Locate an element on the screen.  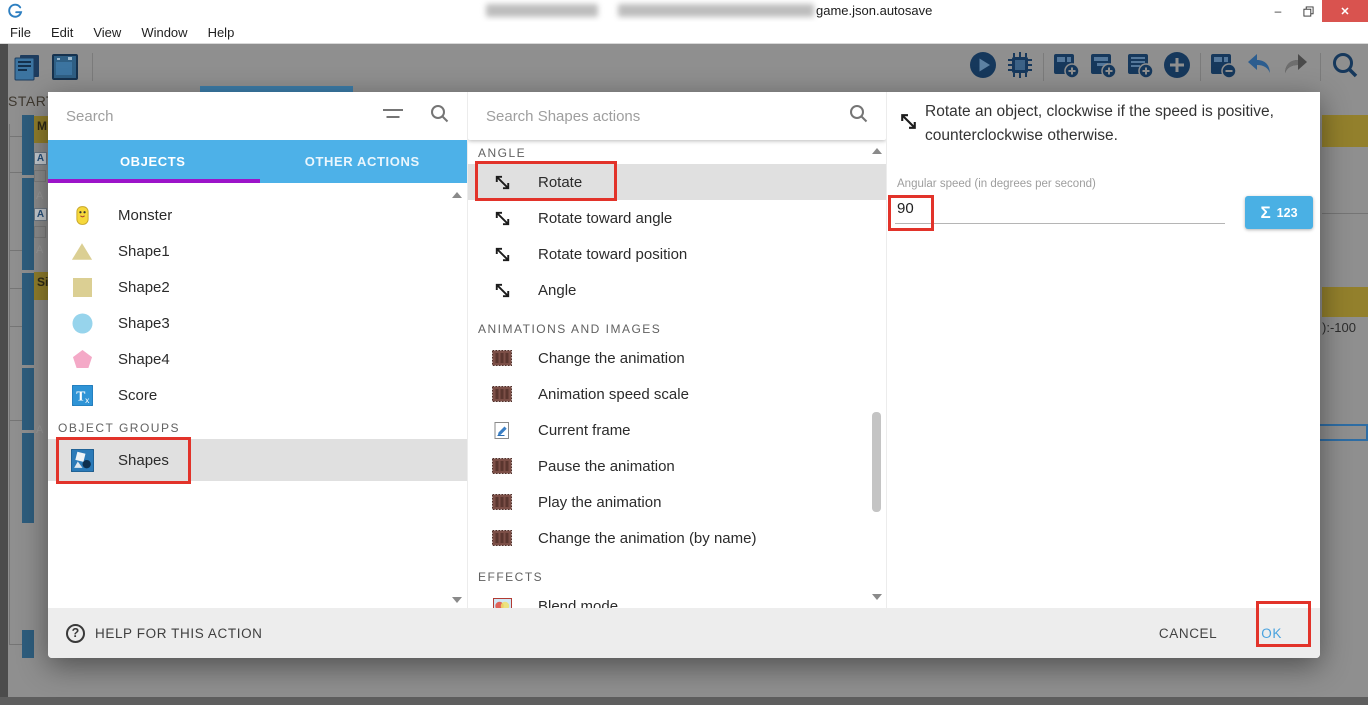
action-label: Pause the animation is located at coordinates (606, 466).